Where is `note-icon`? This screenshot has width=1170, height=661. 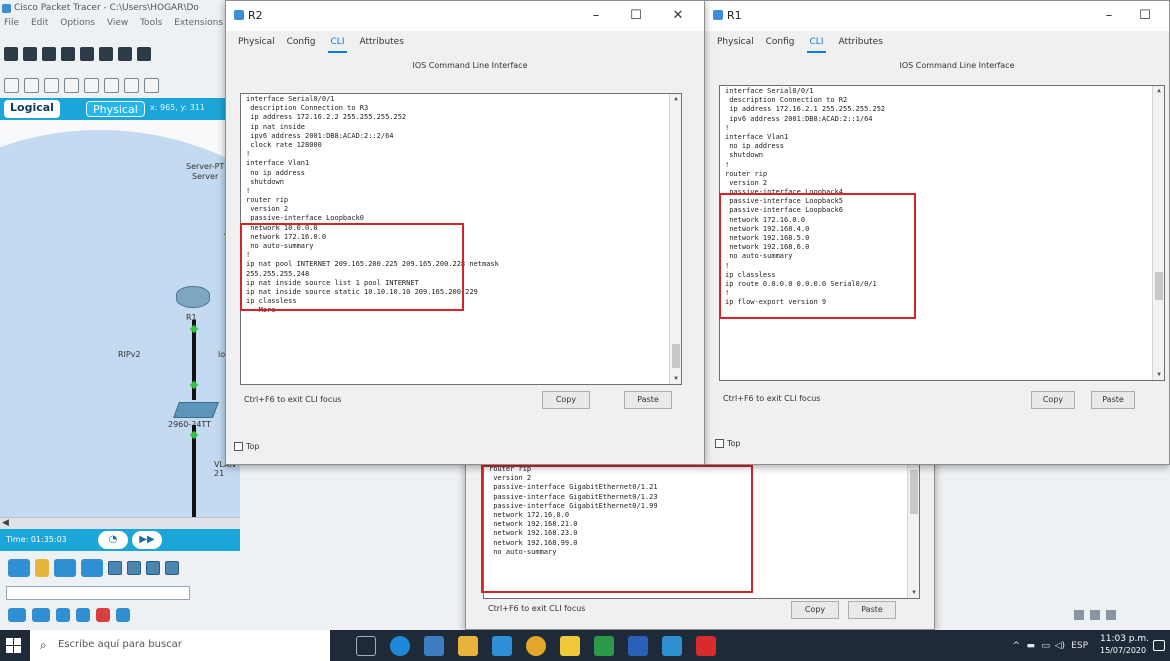 note-icon is located at coordinates (91, 85).